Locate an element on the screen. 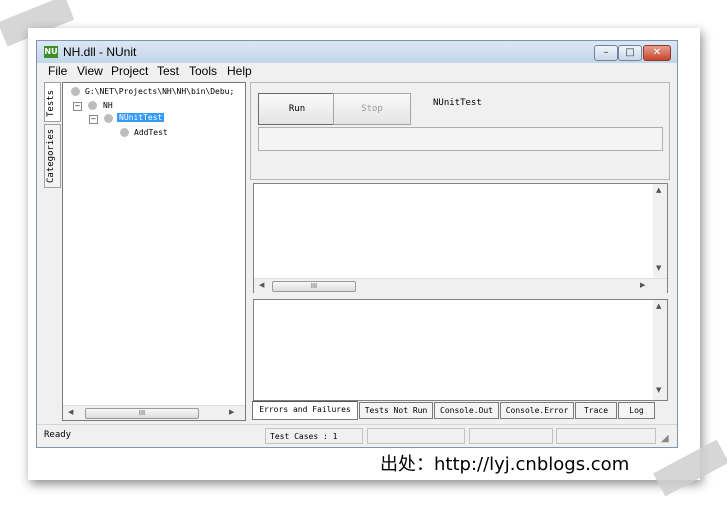 The width and height of the screenshot is (727, 510). error-details-vertical-scrollbar: ▲ ▼ is located at coordinates (660, 231).